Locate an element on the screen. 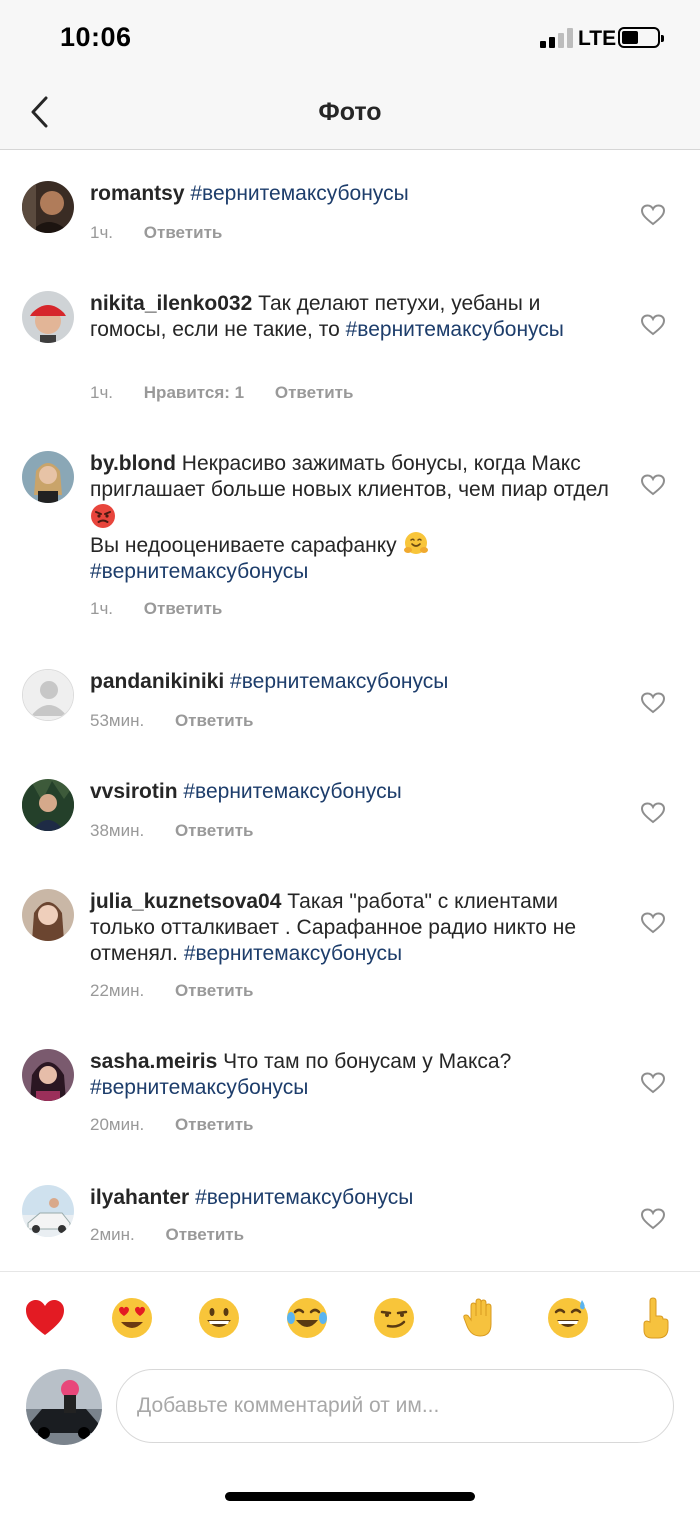 Image resolution: width=700 pixels, height=1514 pixels. nav-bar: Фото is located at coordinates (350, 113).